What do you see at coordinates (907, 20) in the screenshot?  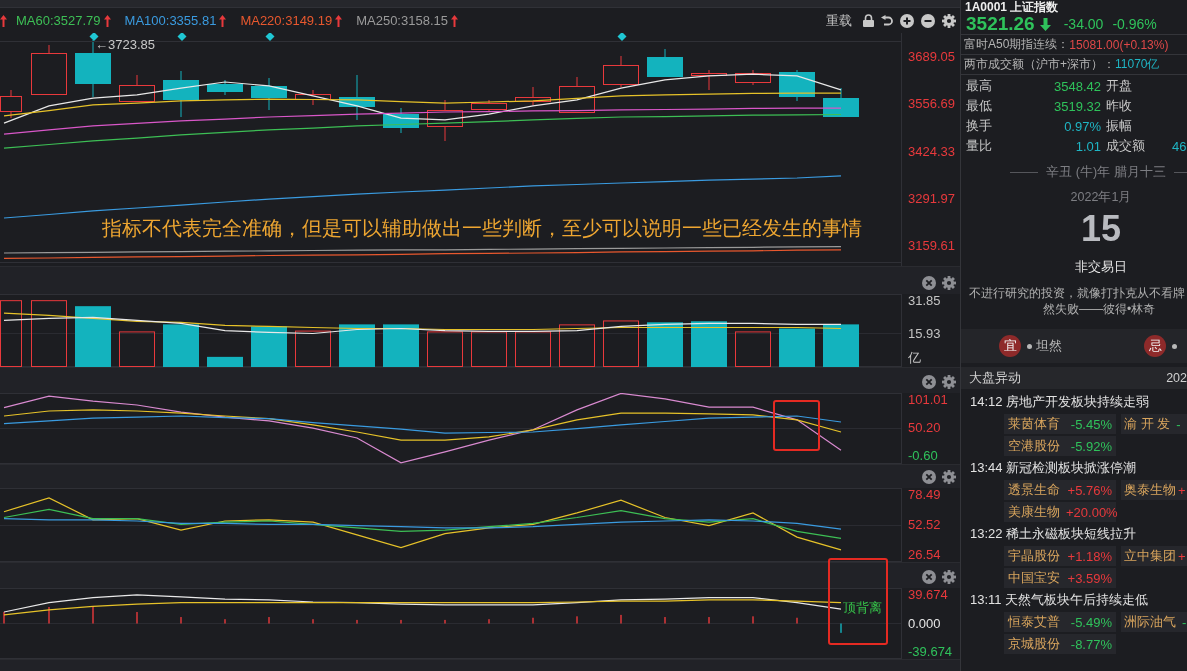 I see `zoom-in-icon` at bounding box center [907, 20].